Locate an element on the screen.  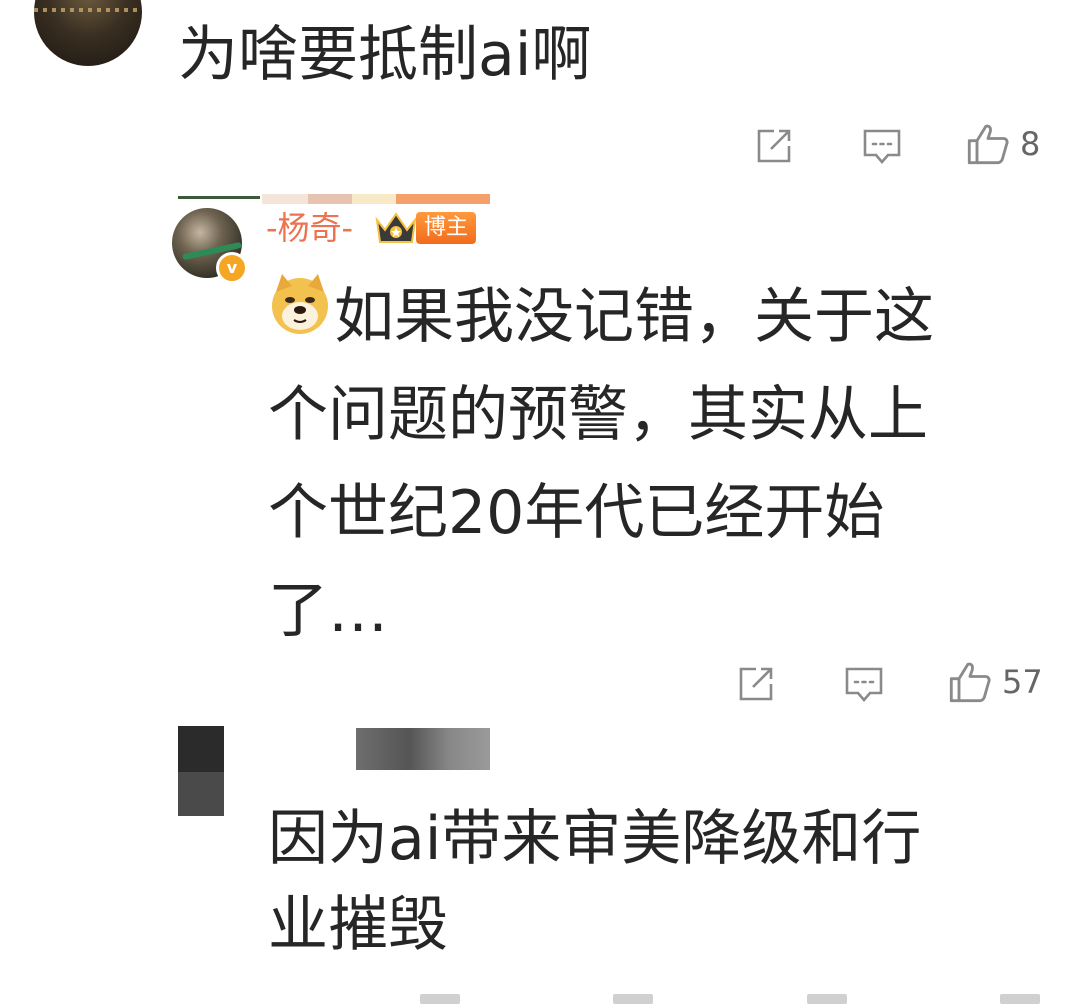
comment-line: 因为ai带来审美降级和行 is located at coordinates (595, 839).